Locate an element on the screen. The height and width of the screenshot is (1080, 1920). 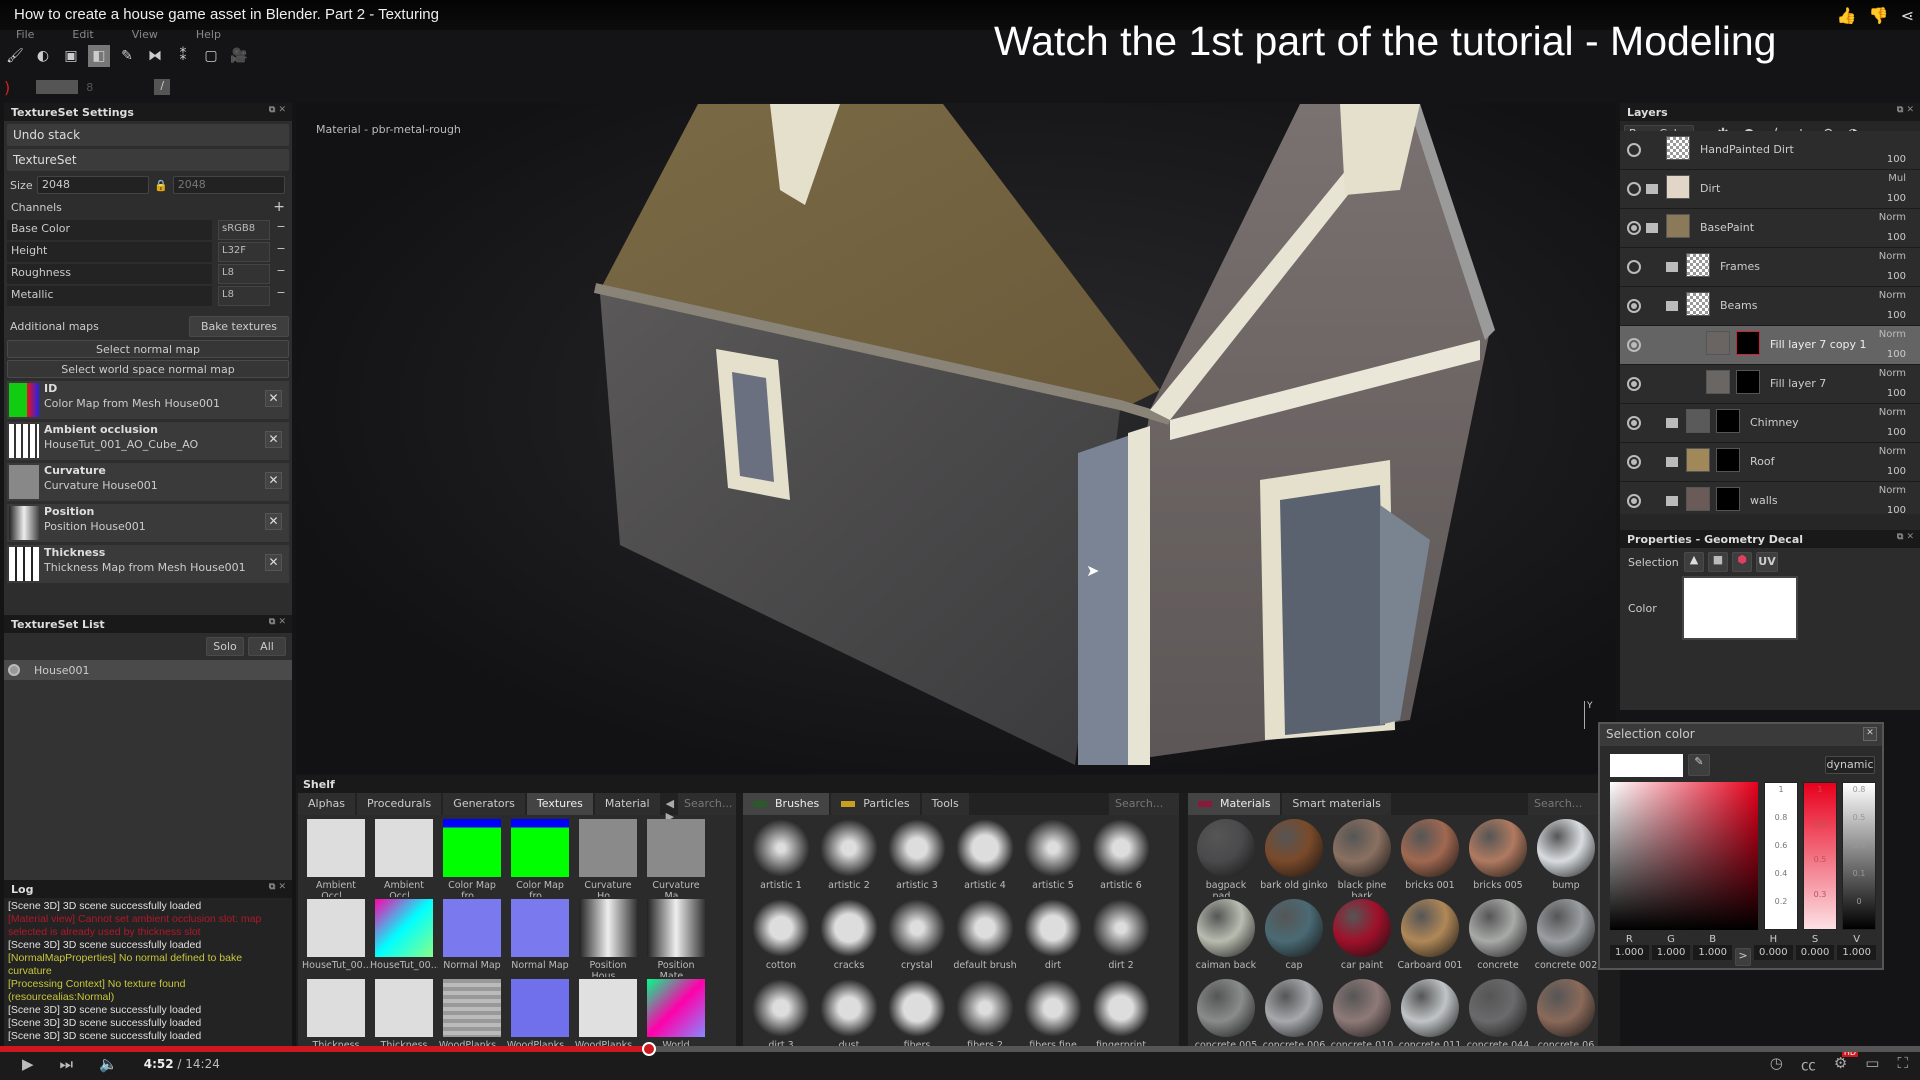
baked-map-slot: Curvature Curvature House001 ✕ is located at coordinates (148, 482).